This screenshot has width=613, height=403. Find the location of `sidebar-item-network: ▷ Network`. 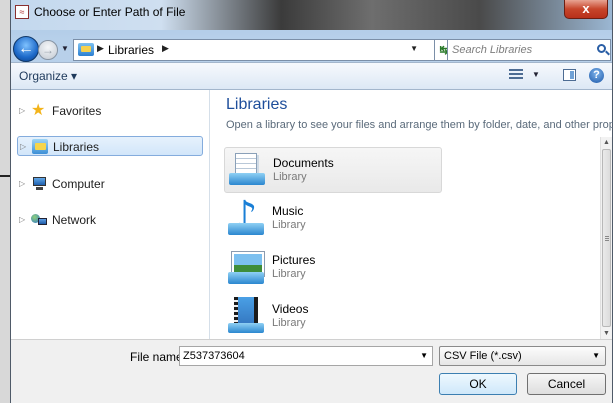

sidebar-item-network: ▷ Network is located at coordinates (110, 220).